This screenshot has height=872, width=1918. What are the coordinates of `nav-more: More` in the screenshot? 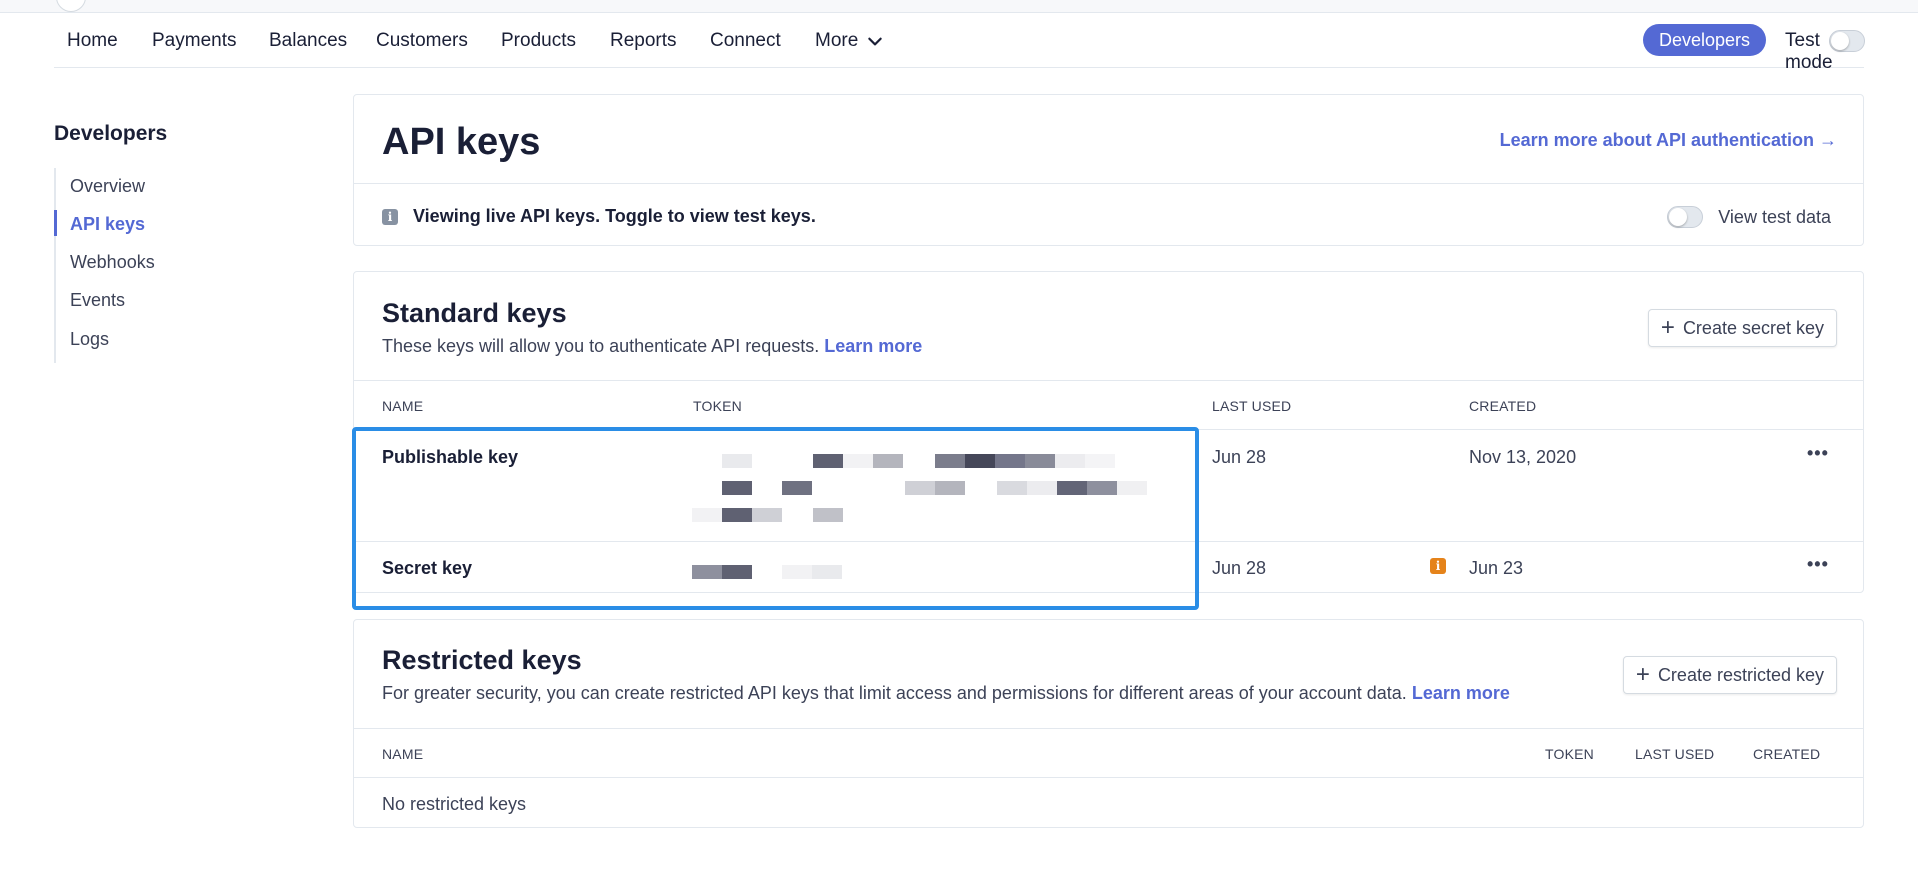 It's located at (849, 41).